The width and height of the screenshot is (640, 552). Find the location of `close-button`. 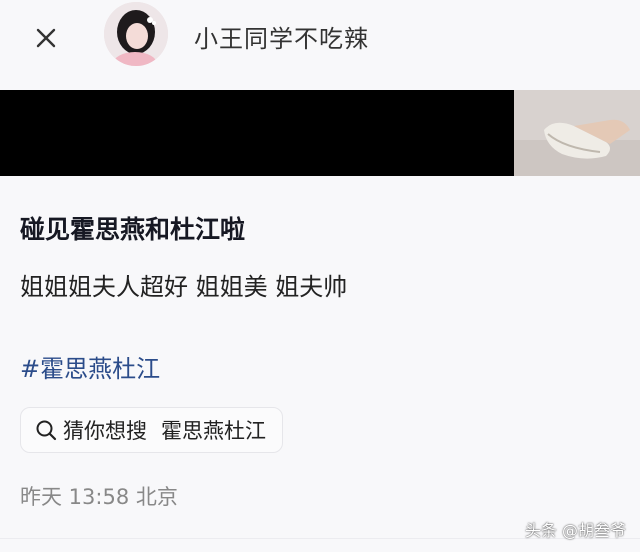

close-button is located at coordinates (46, 38).